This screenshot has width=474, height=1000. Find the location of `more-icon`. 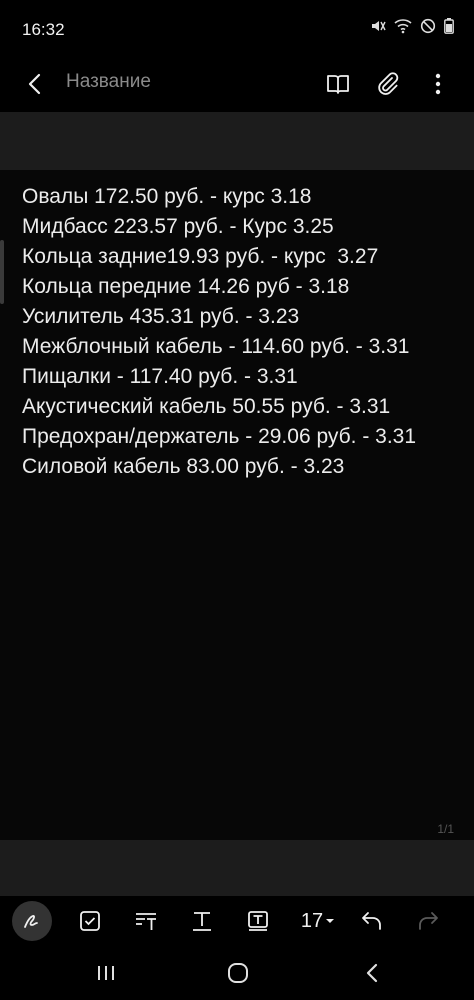

more-icon is located at coordinates (438, 84).